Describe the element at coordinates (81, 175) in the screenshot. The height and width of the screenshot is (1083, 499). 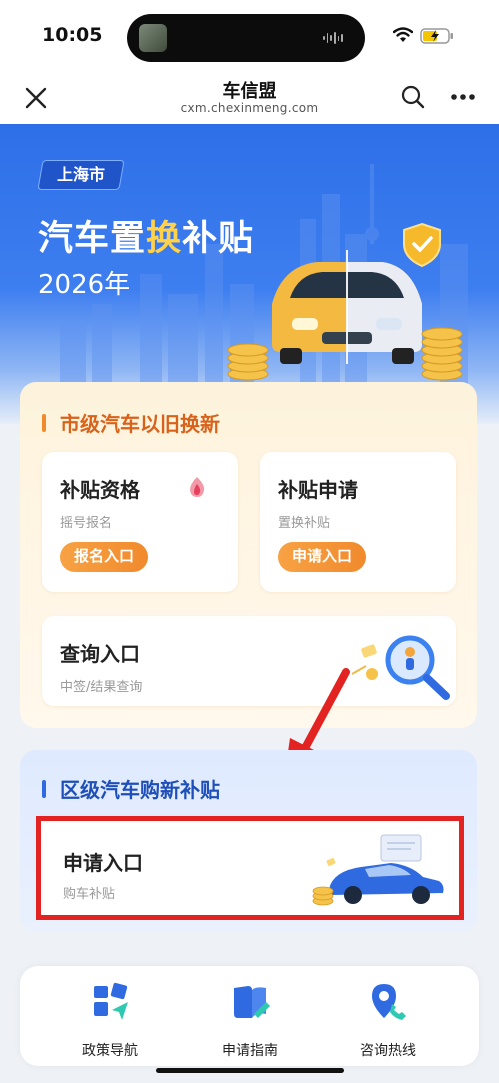
I see `city-tag: 上海市` at that location.